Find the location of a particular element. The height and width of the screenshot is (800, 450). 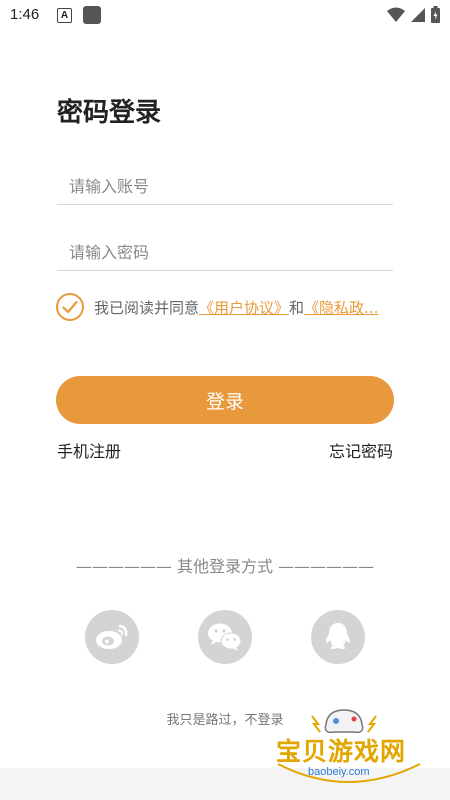

notification-square-icon is located at coordinates (92, 15).